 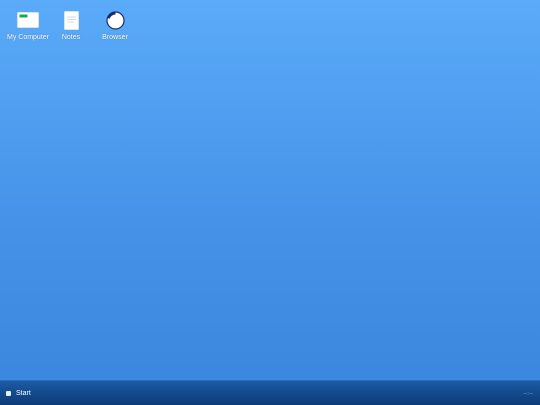 I want to click on desktop-icon-notes: Notes, so click(x=71, y=26).